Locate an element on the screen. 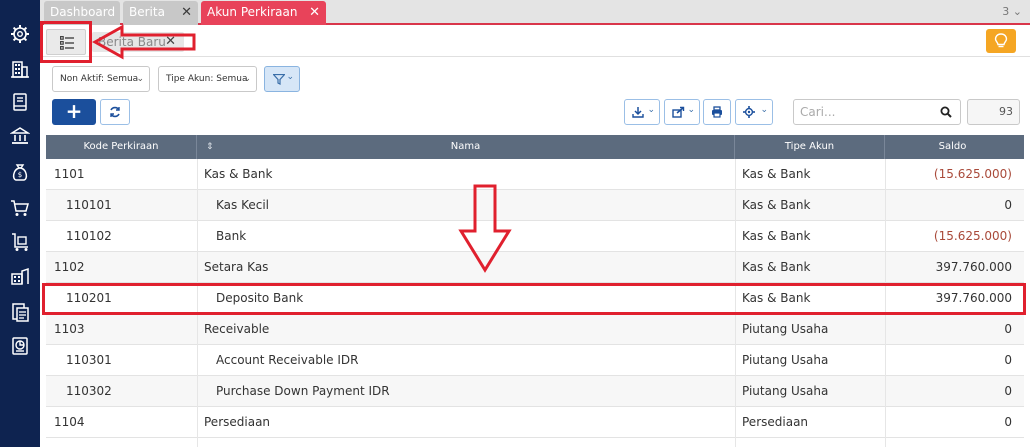  settings-dropdown-button: ⌄ is located at coordinates (754, 112).